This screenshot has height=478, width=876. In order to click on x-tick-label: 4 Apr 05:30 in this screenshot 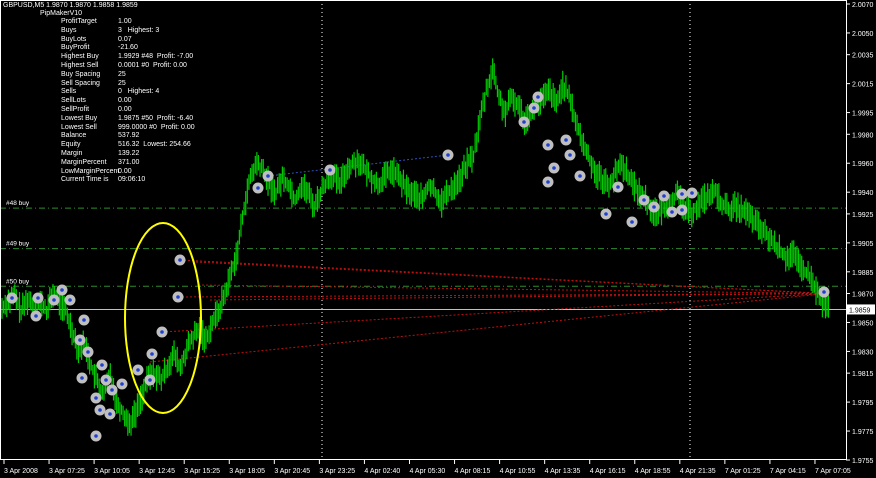, I will do `click(427, 471)`.